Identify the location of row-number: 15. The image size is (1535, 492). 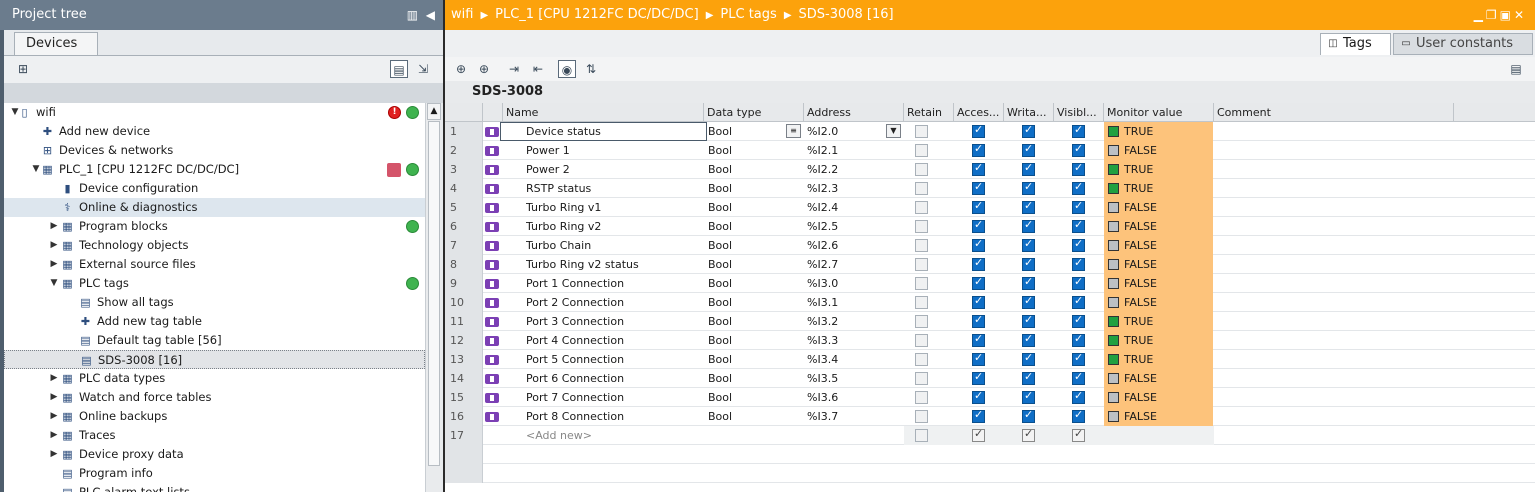
(464, 397).